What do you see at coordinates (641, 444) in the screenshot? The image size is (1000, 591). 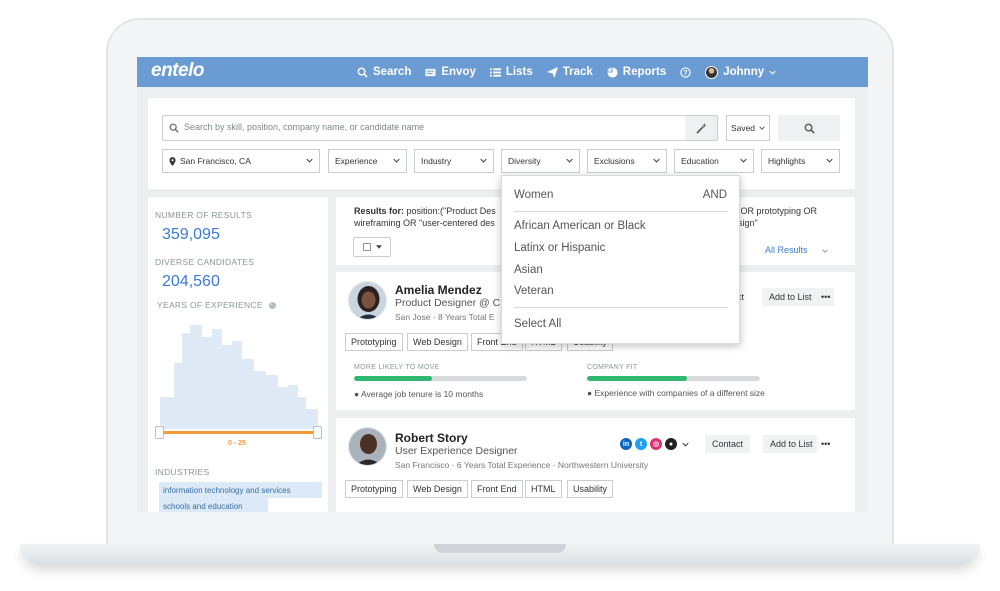 I see `twitter-icon: t` at bounding box center [641, 444].